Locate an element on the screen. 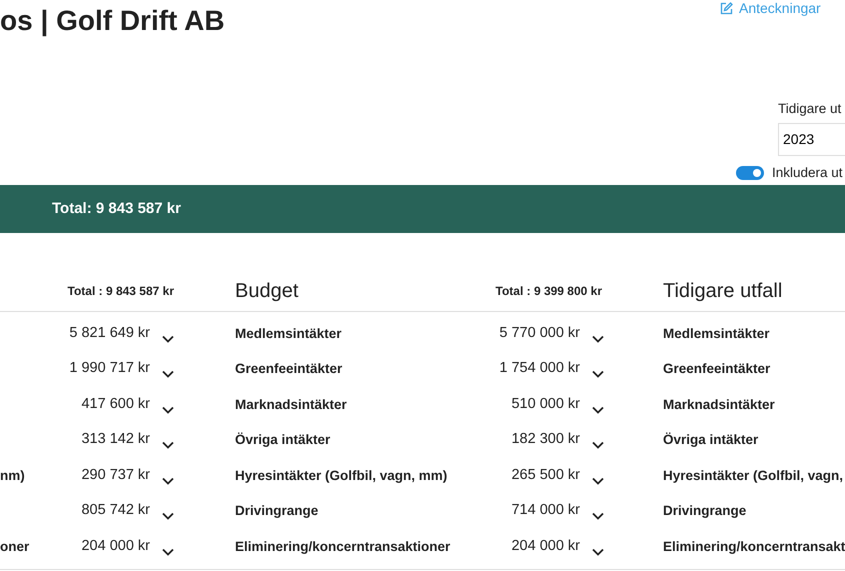 This screenshot has height=571, width=845. amount-cell-text: 5 821 649 kr is located at coordinates (109, 333).